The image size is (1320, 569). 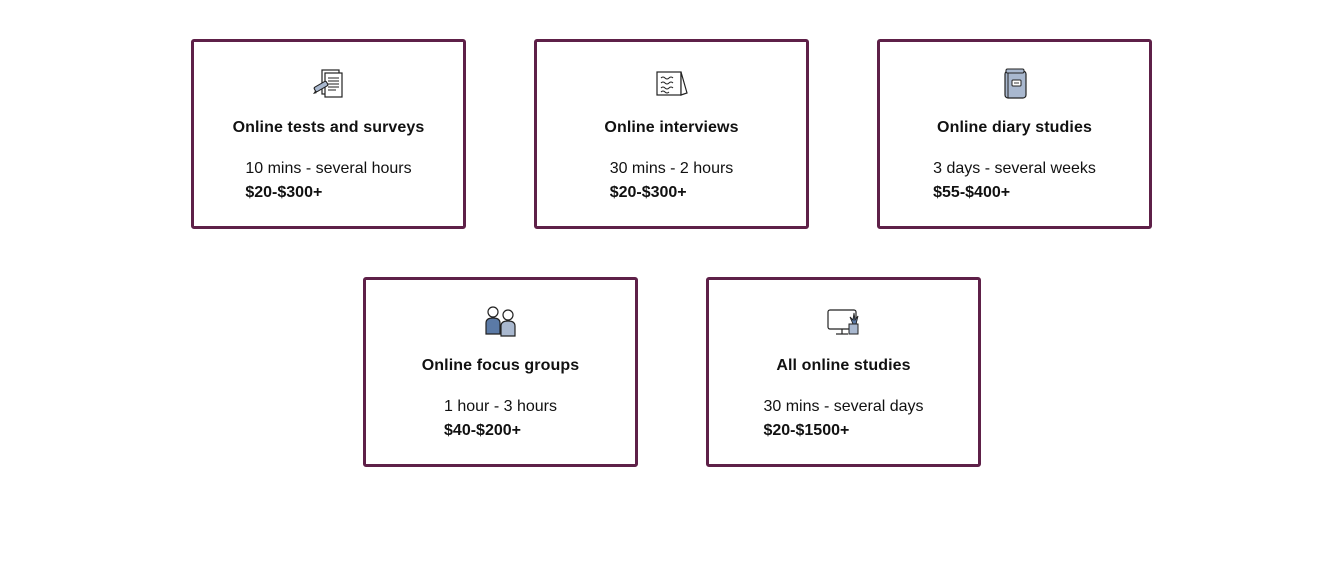 I want to click on card-title: Online interviews, so click(x=671, y=127).